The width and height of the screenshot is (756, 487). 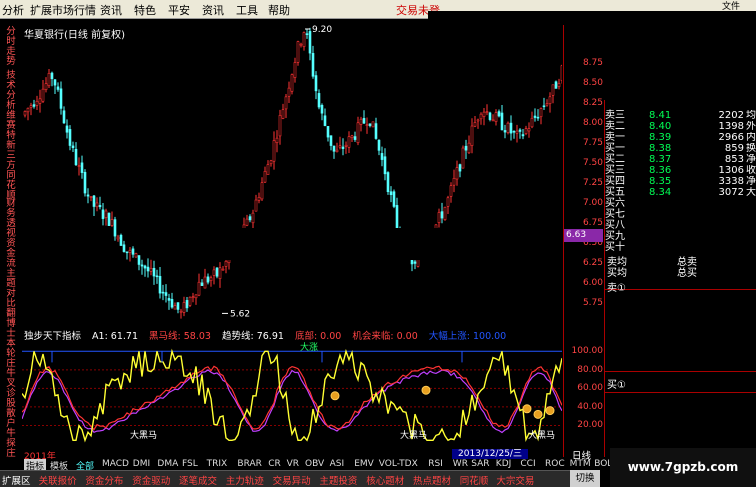 I want to click on order-book-row: 卖二 8.40 1398 外, so click(x=680, y=126).